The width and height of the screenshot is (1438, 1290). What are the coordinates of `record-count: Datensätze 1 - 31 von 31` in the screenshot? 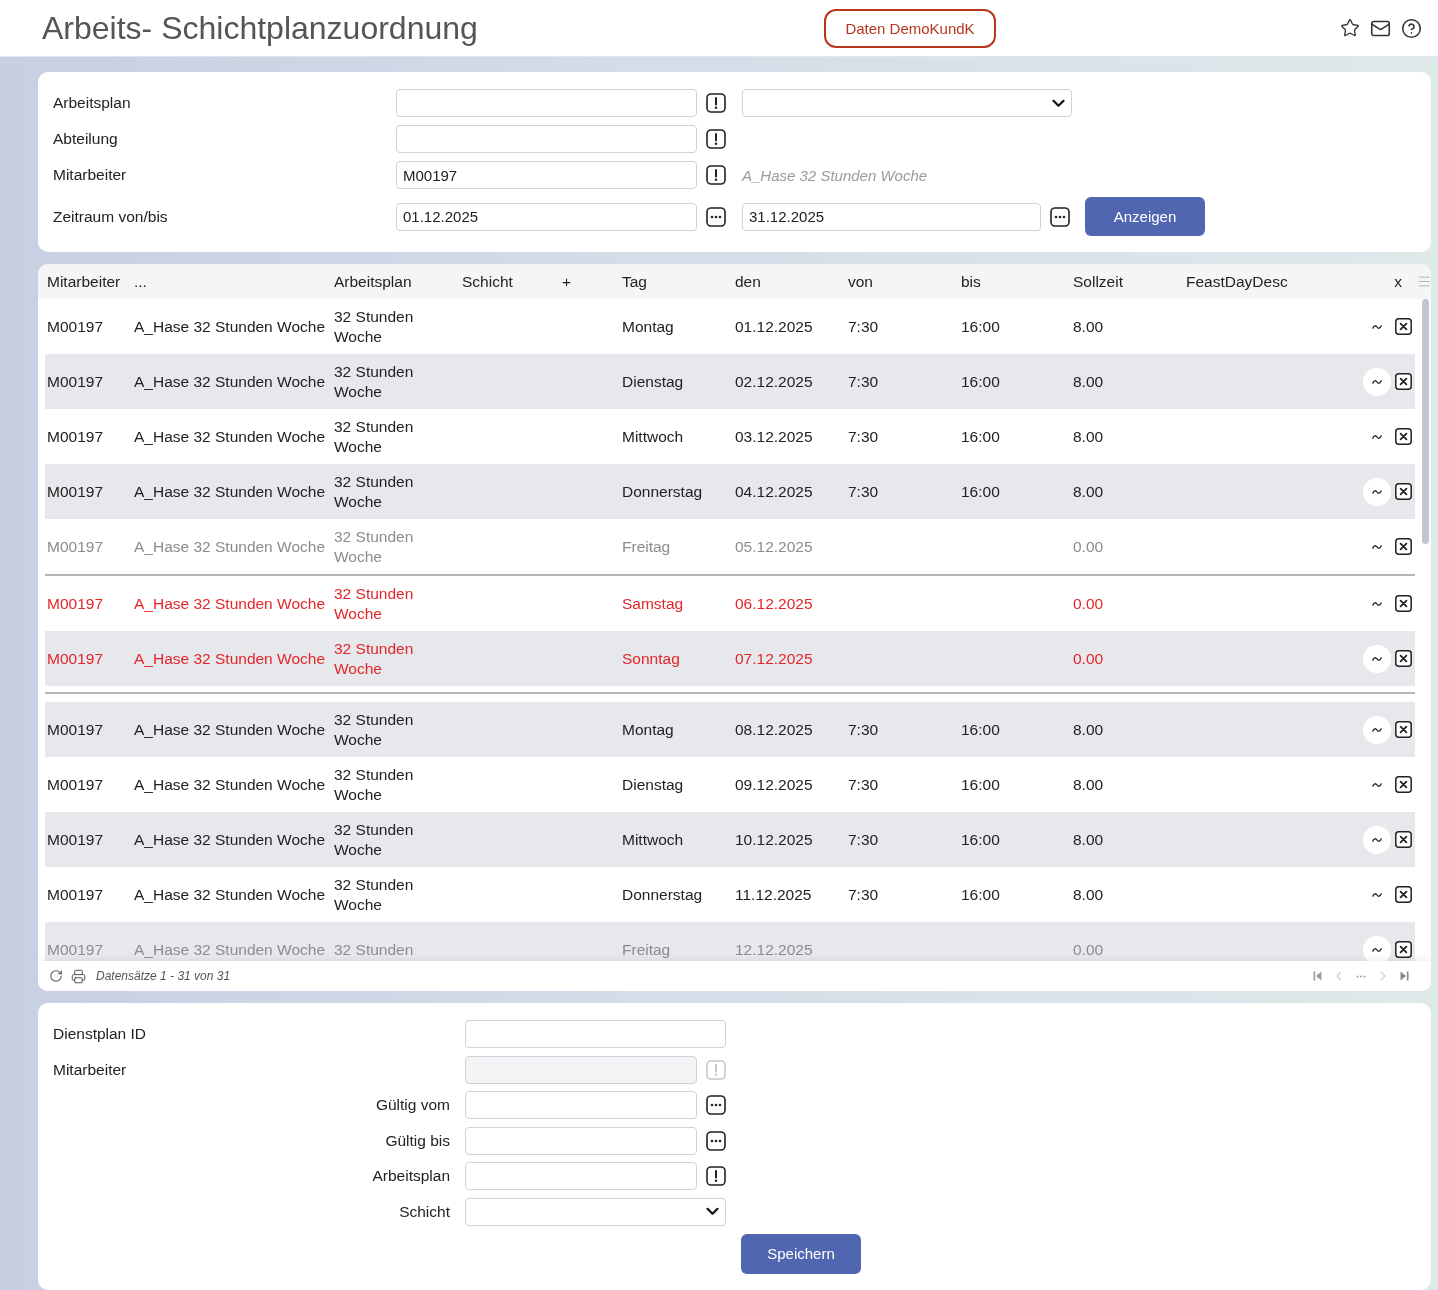 It's located at (163, 976).